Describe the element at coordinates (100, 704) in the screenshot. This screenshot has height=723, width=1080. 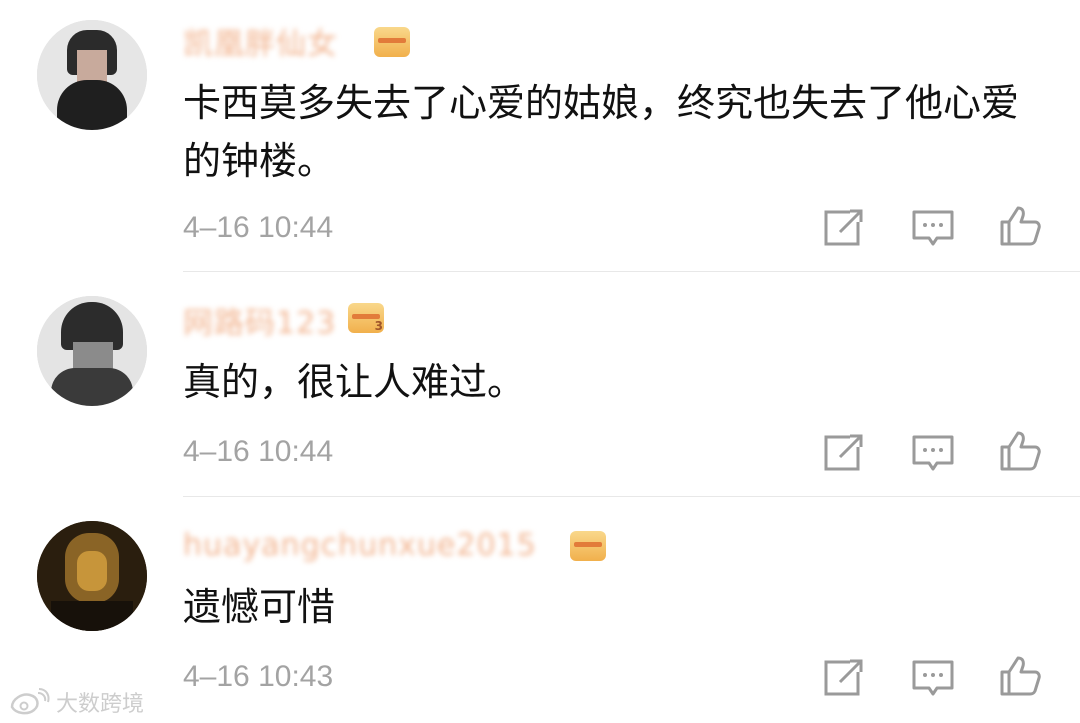
I see `watermark-text: 大数跨境` at that location.